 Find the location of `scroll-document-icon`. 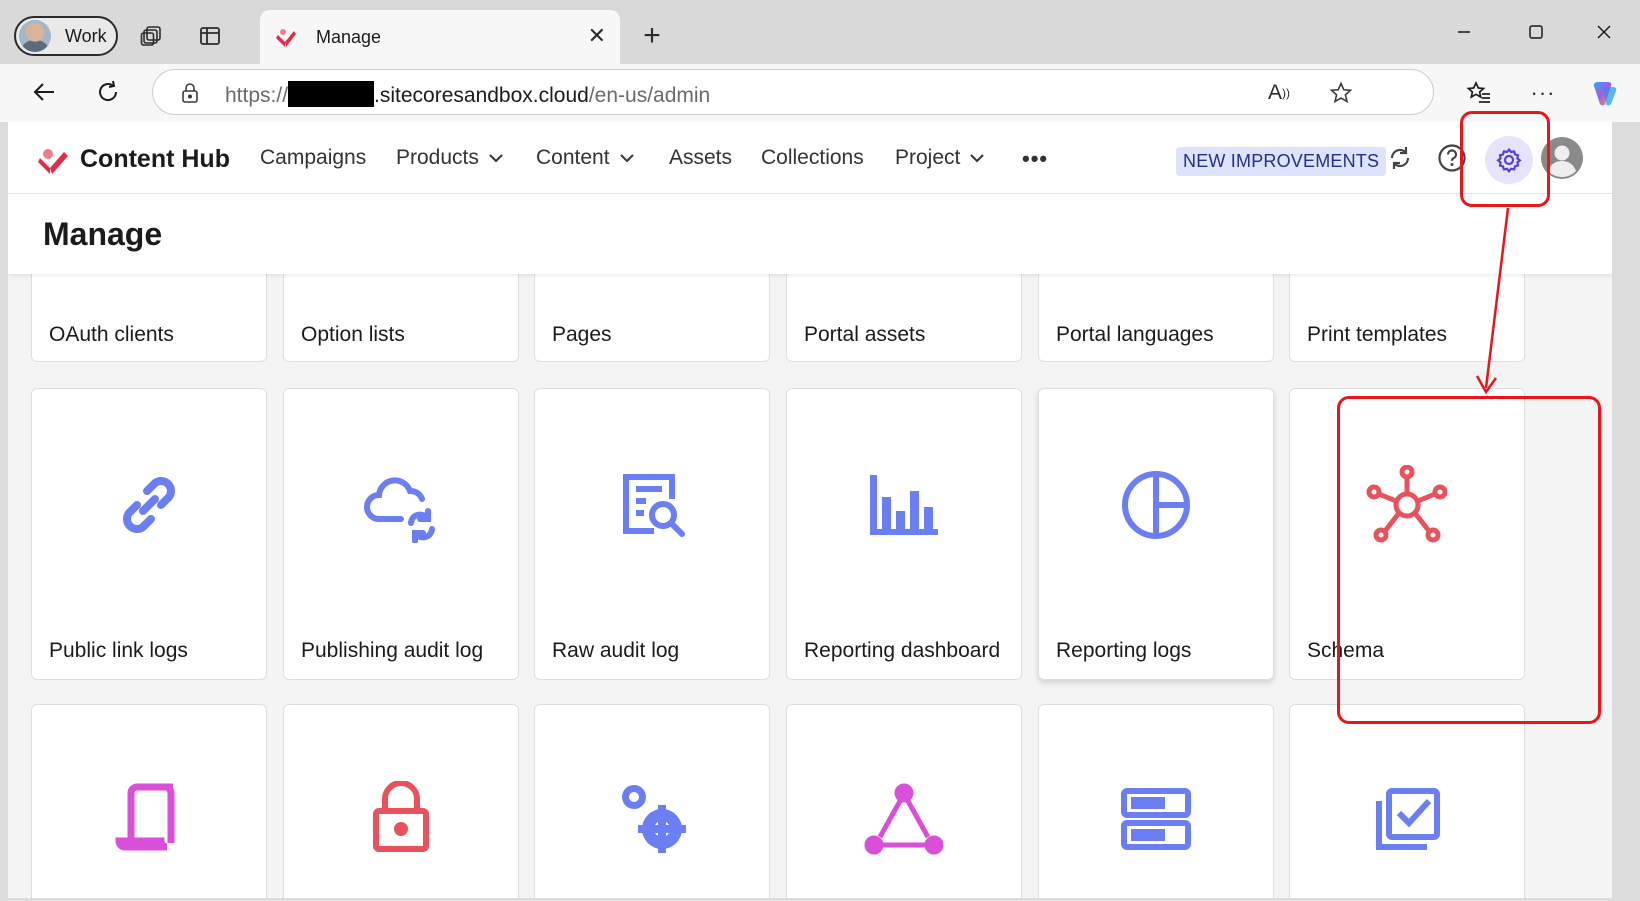

scroll-document-icon is located at coordinates (149, 819).